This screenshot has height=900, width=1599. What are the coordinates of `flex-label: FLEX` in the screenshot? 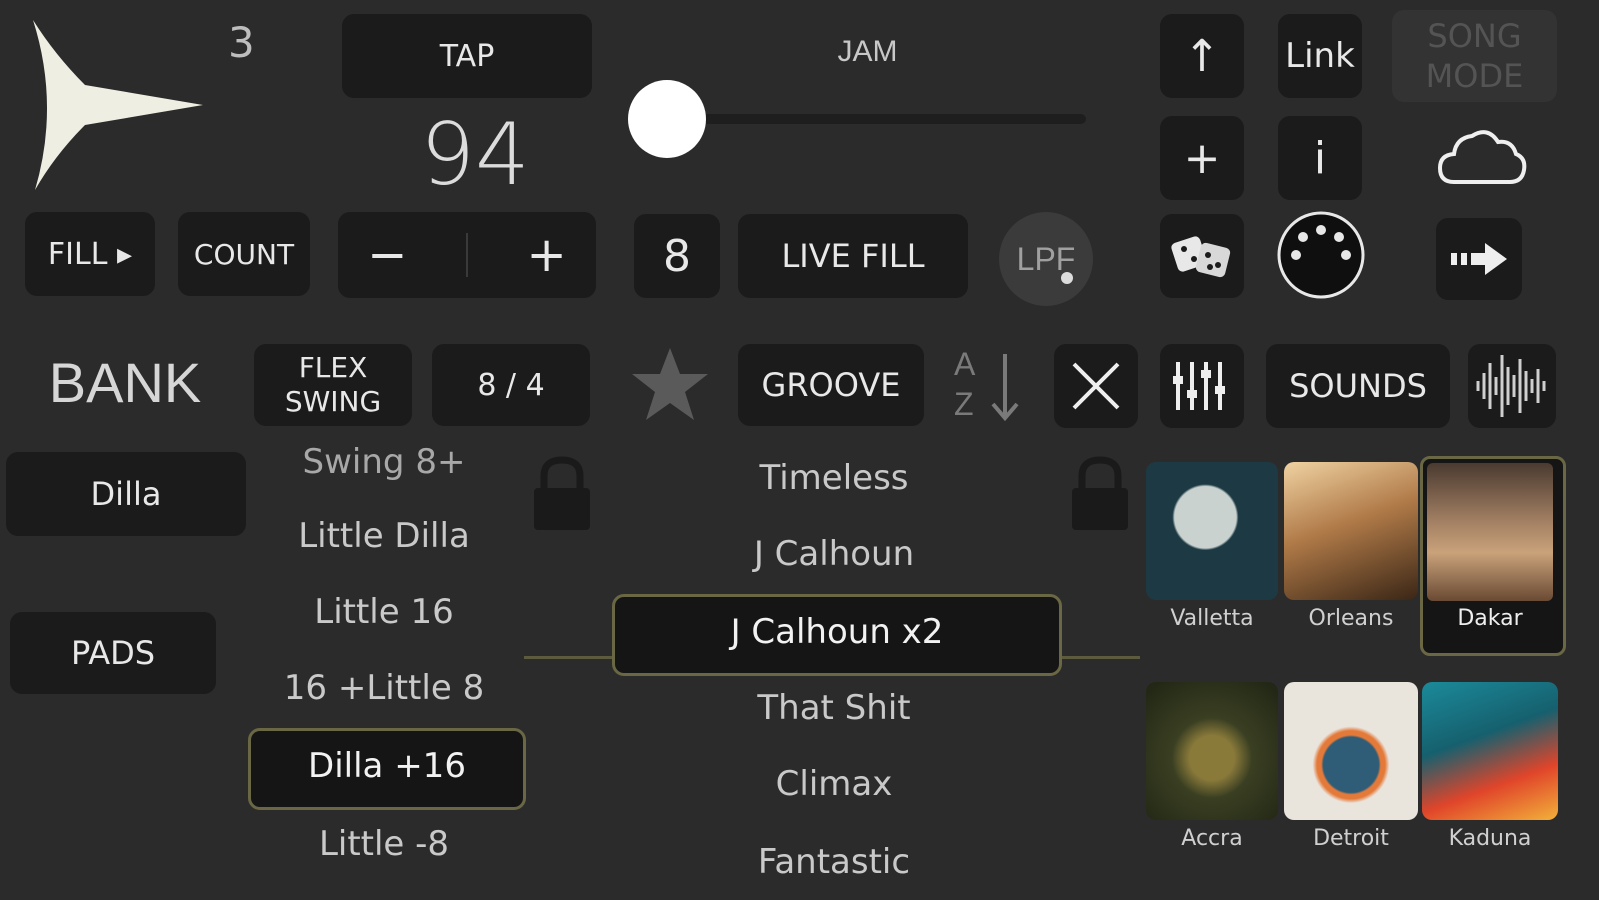 It's located at (333, 367).